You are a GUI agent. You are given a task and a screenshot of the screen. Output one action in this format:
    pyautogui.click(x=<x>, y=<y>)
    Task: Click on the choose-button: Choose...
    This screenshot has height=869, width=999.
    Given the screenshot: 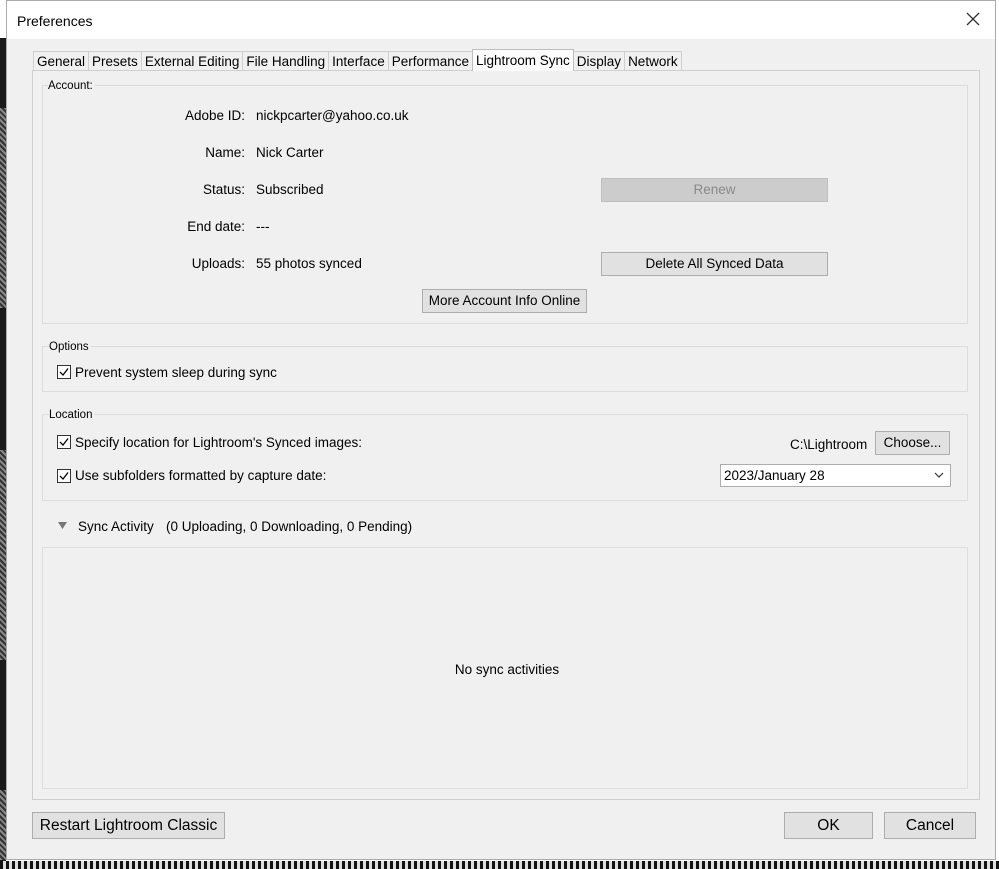 What is the action you would take?
    pyautogui.click(x=912, y=443)
    